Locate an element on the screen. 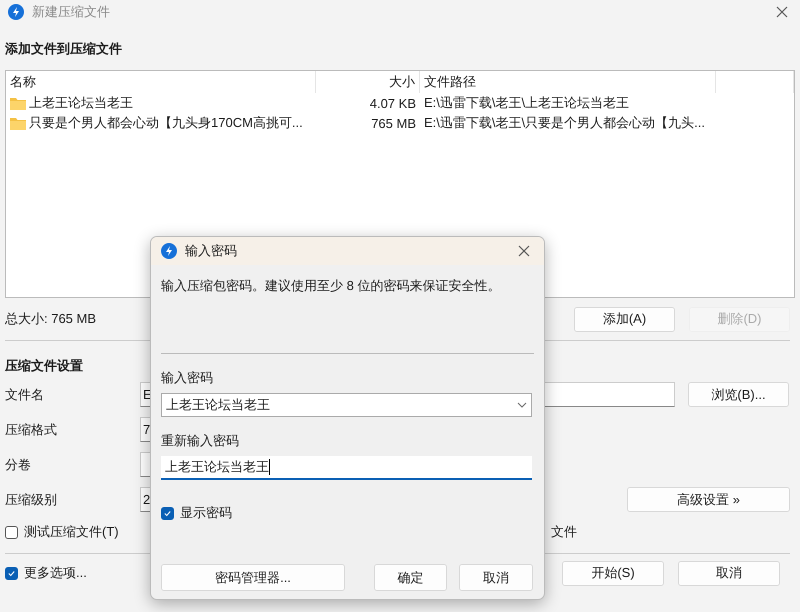  dialog-title: 输入密码 is located at coordinates (211, 251).